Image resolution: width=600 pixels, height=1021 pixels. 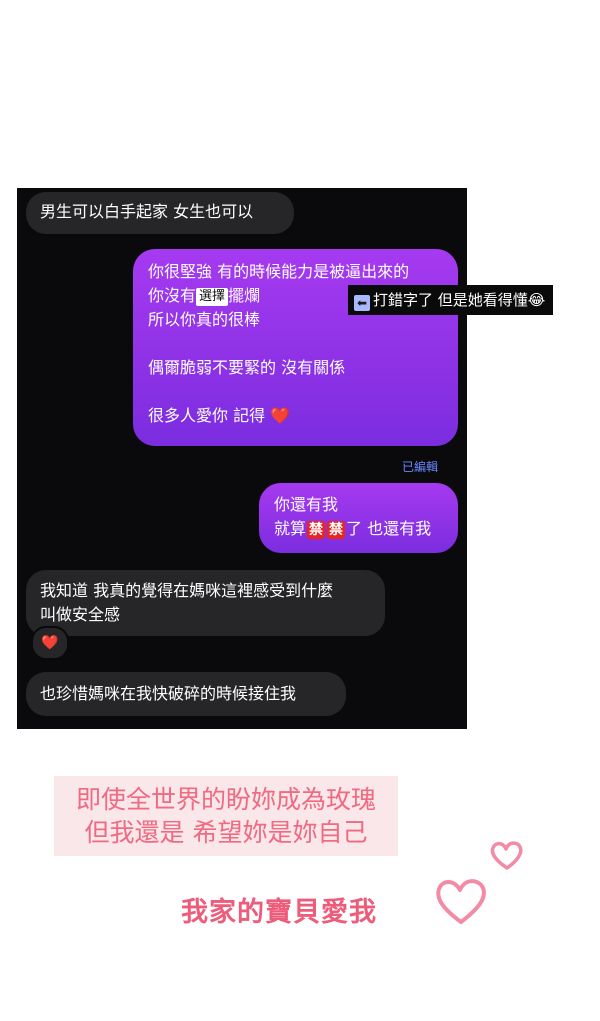 What do you see at coordinates (358, 518) in the screenshot?
I see `message-outgoing-2: 你還有我 就算禁禁了 也還有我` at bounding box center [358, 518].